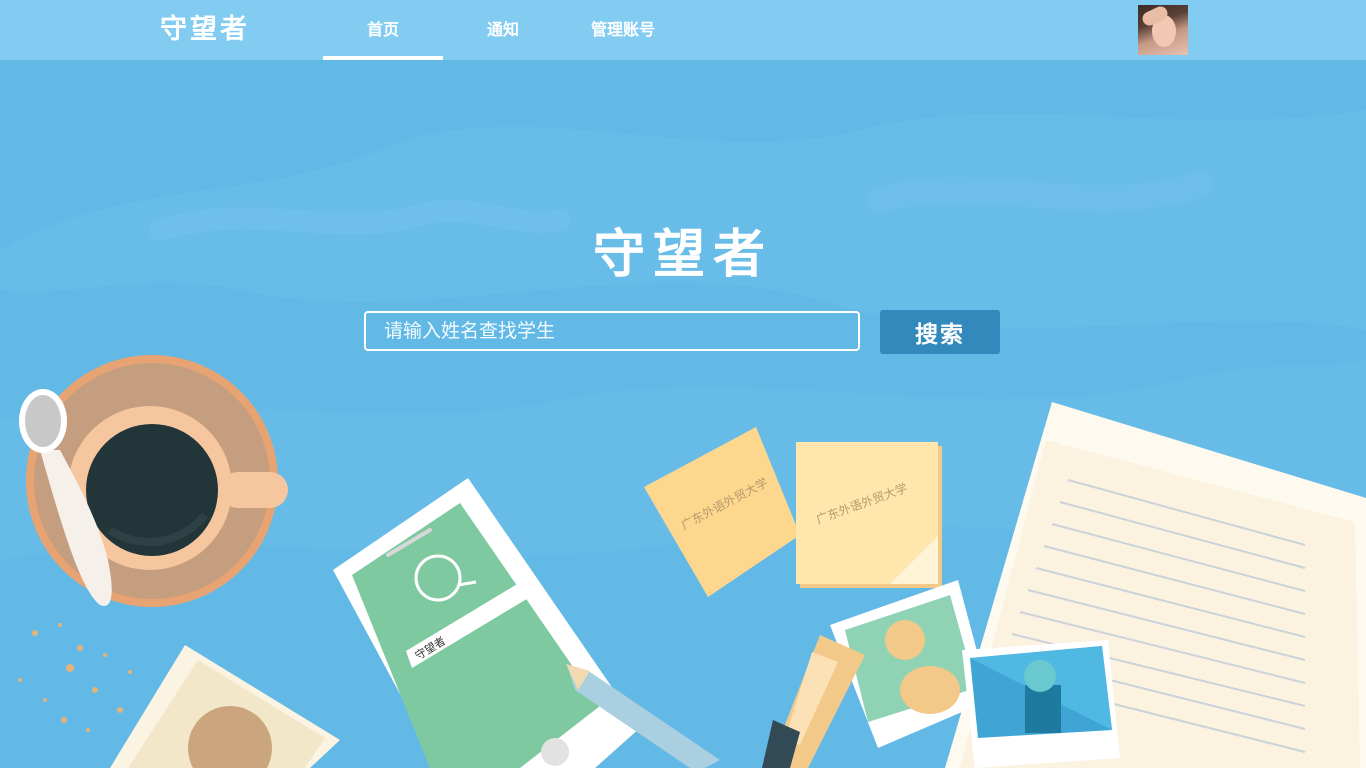 The height and width of the screenshot is (768, 1366). What do you see at coordinates (1041, 704) in the screenshot?
I see `photo-card-right` at bounding box center [1041, 704].